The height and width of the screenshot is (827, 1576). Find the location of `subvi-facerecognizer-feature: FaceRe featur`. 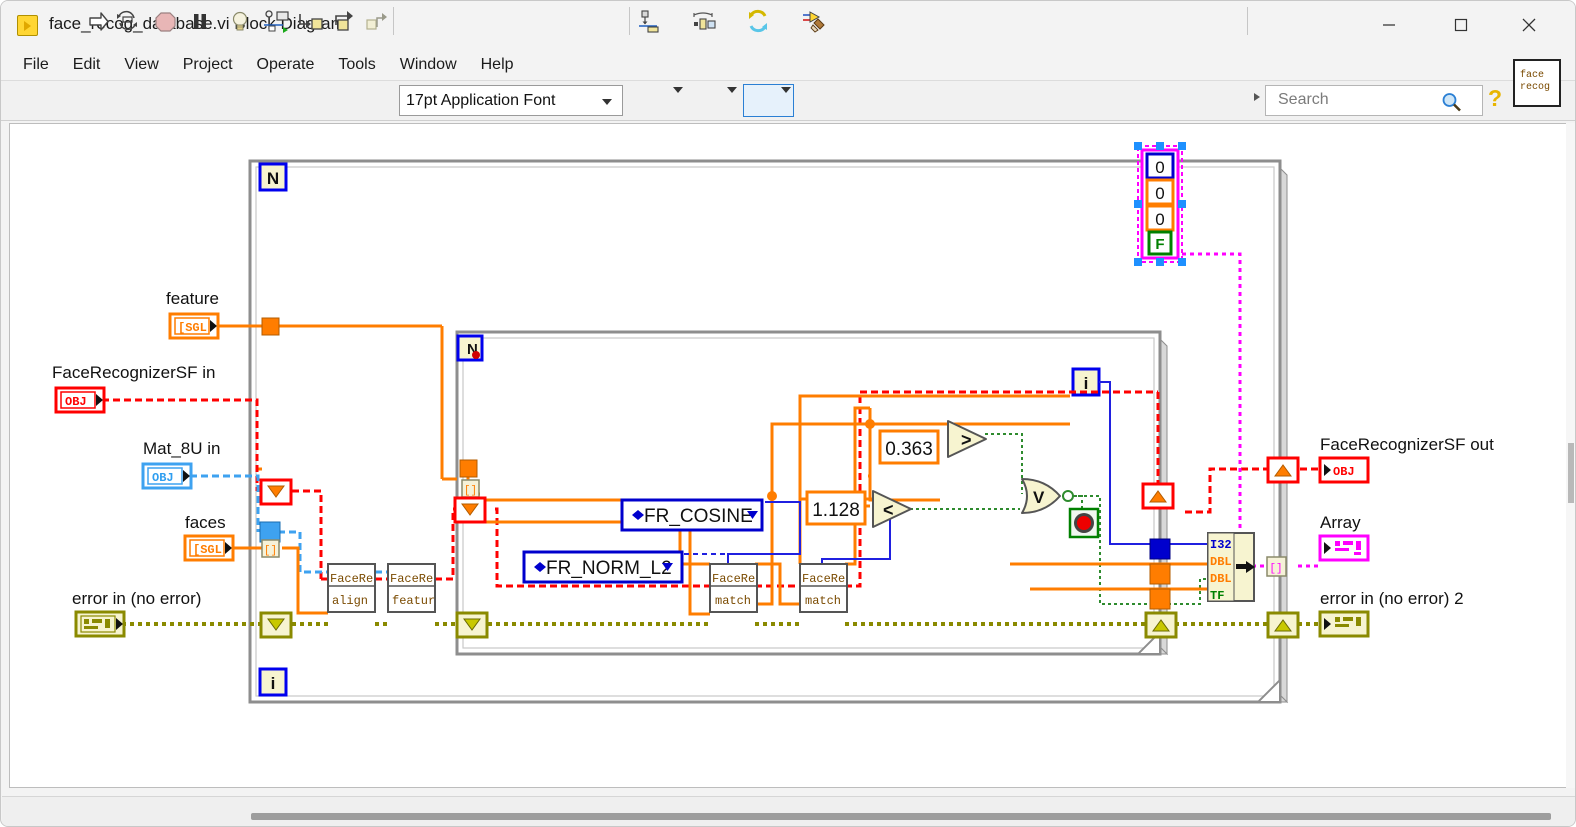

subvi-facerecognizer-feature: FaceRe featur is located at coordinates (411, 588).